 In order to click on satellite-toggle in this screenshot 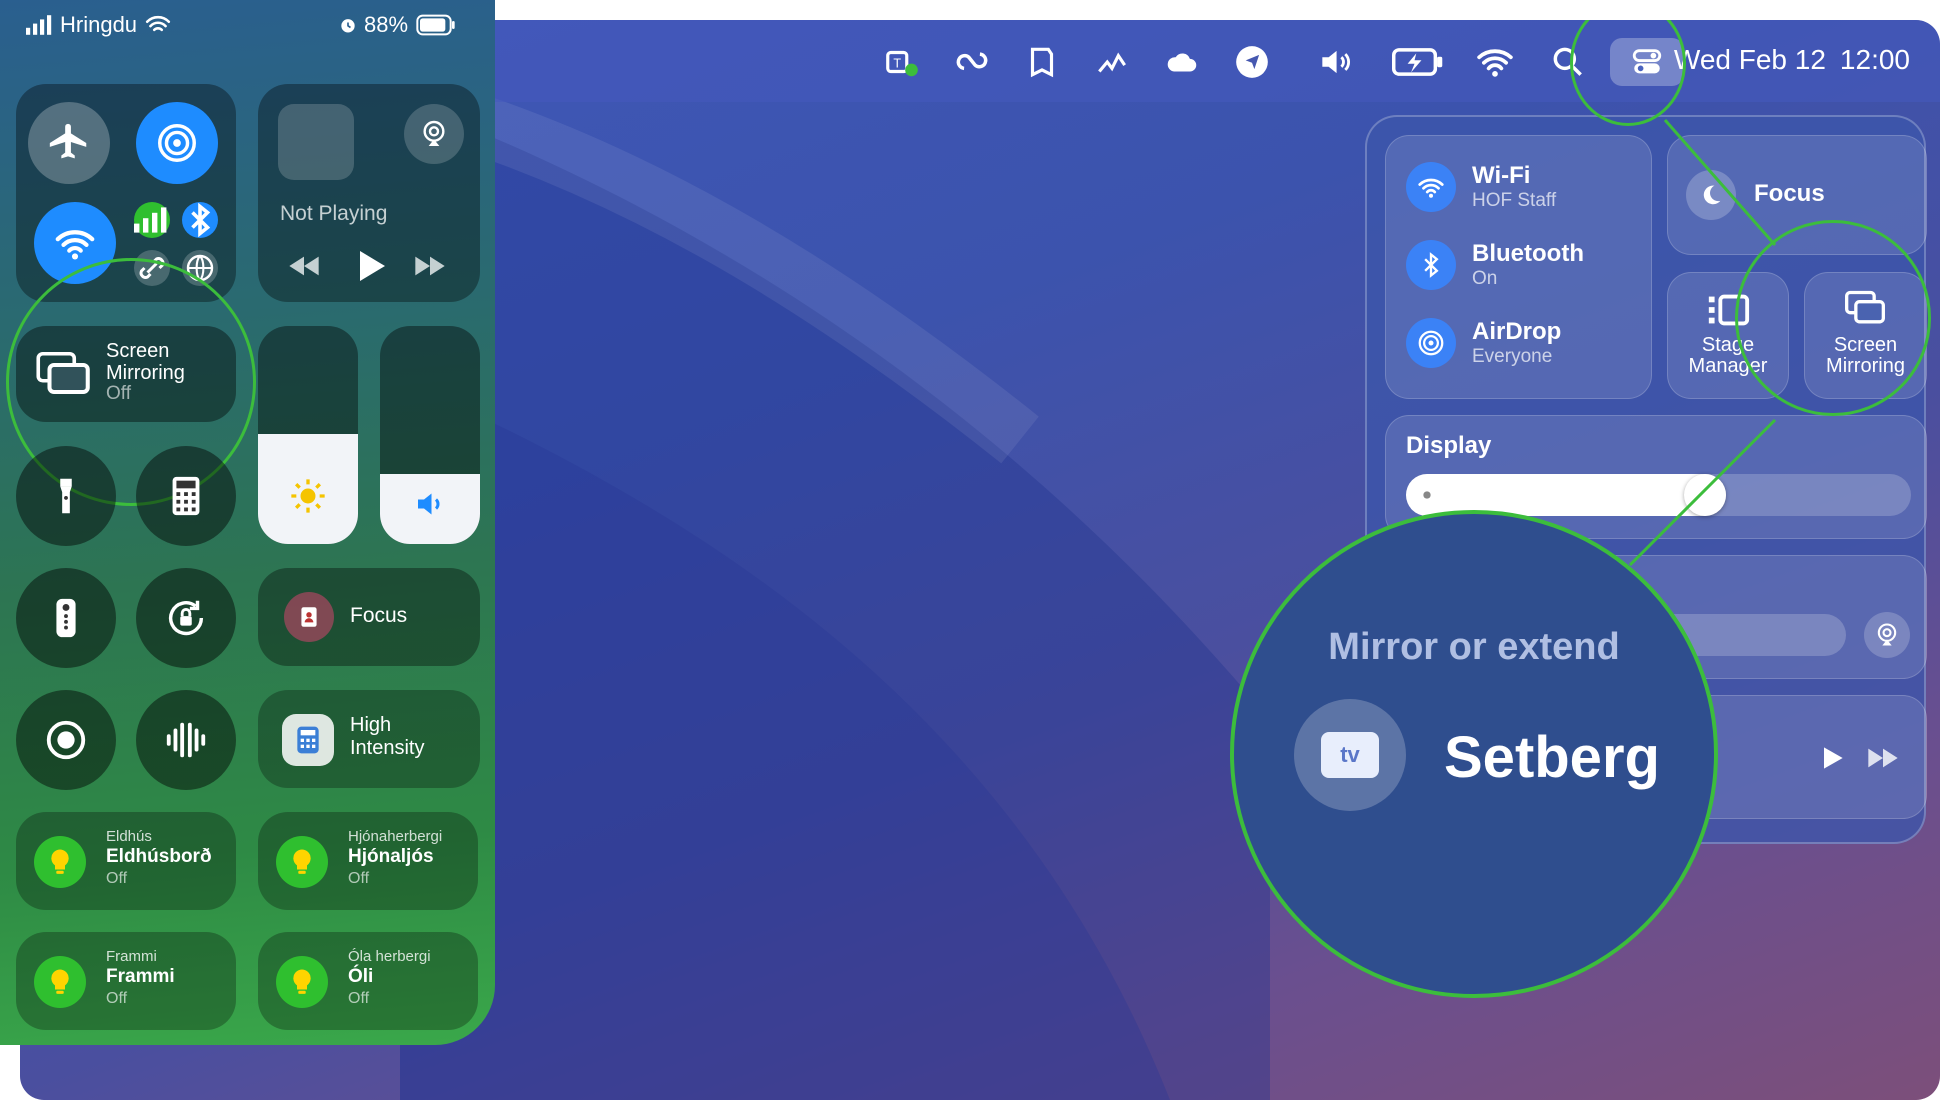, I will do `click(200, 268)`.